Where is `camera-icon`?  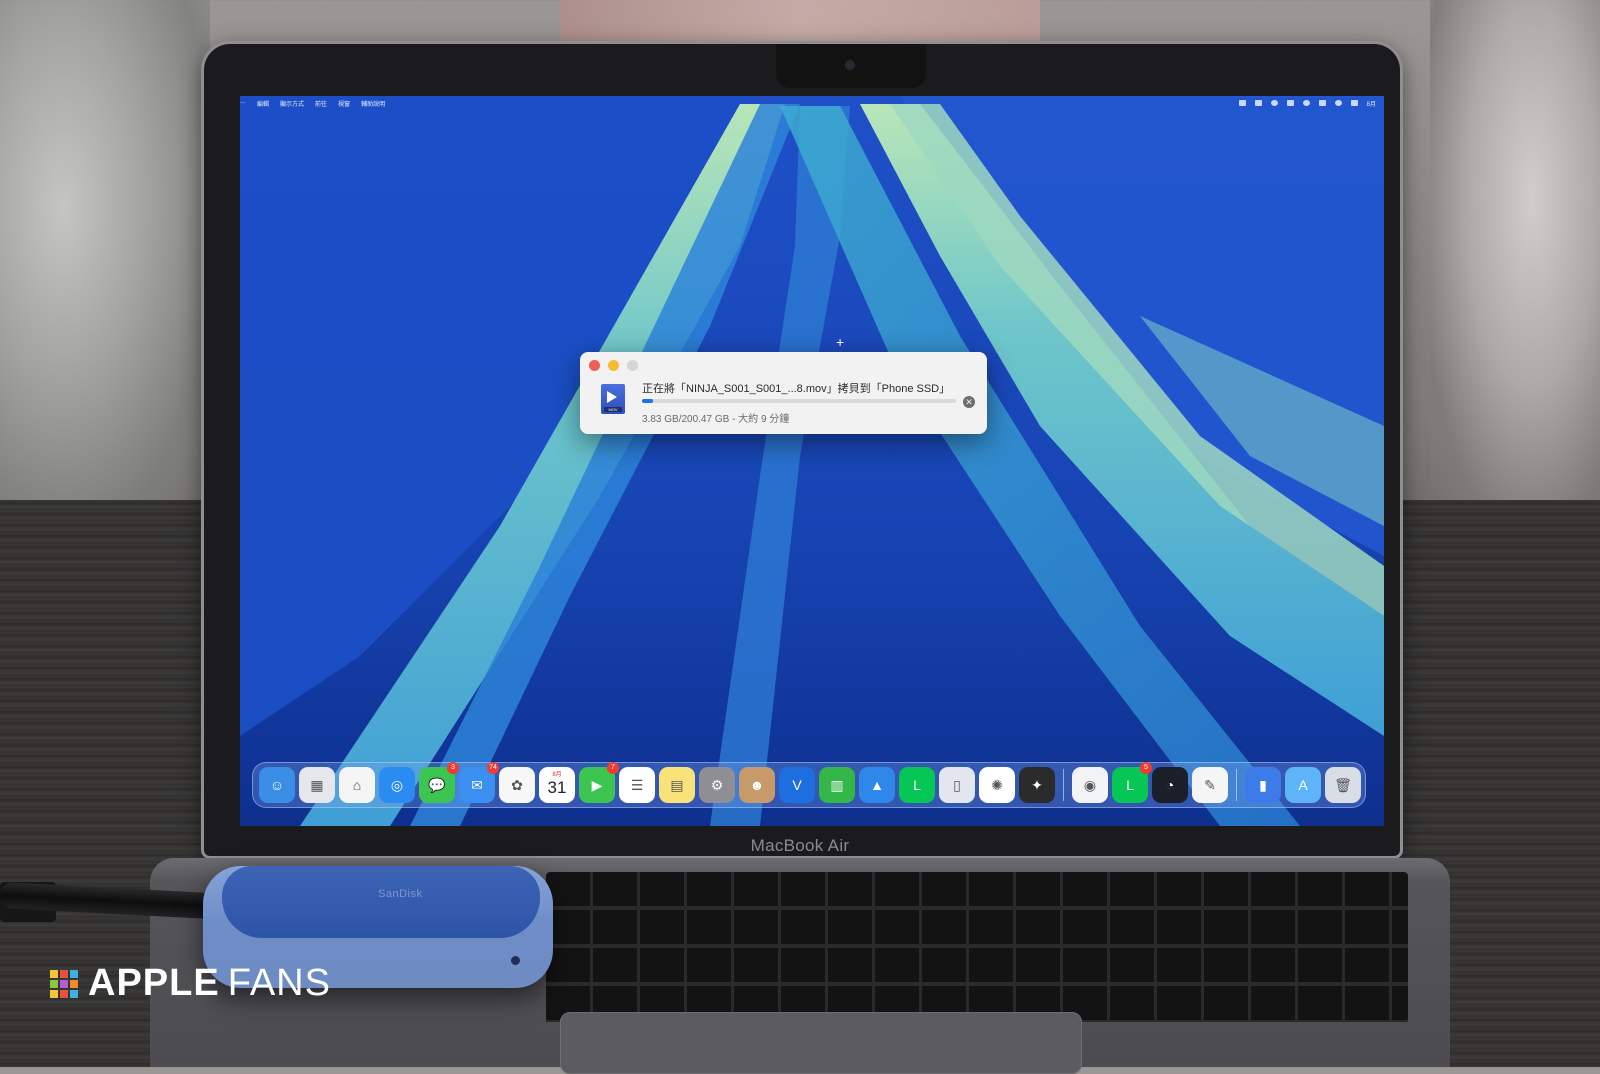
camera-icon is located at coordinates (850, 65).